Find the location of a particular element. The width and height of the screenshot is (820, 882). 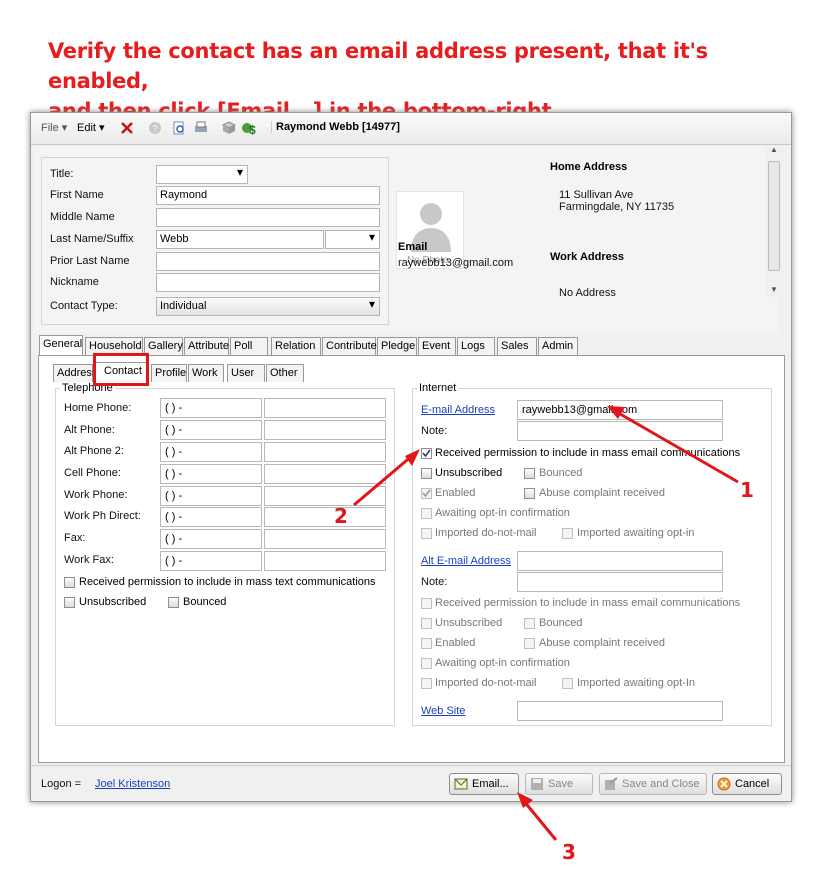

annotation-number-3: 3 is located at coordinates (569, 852).